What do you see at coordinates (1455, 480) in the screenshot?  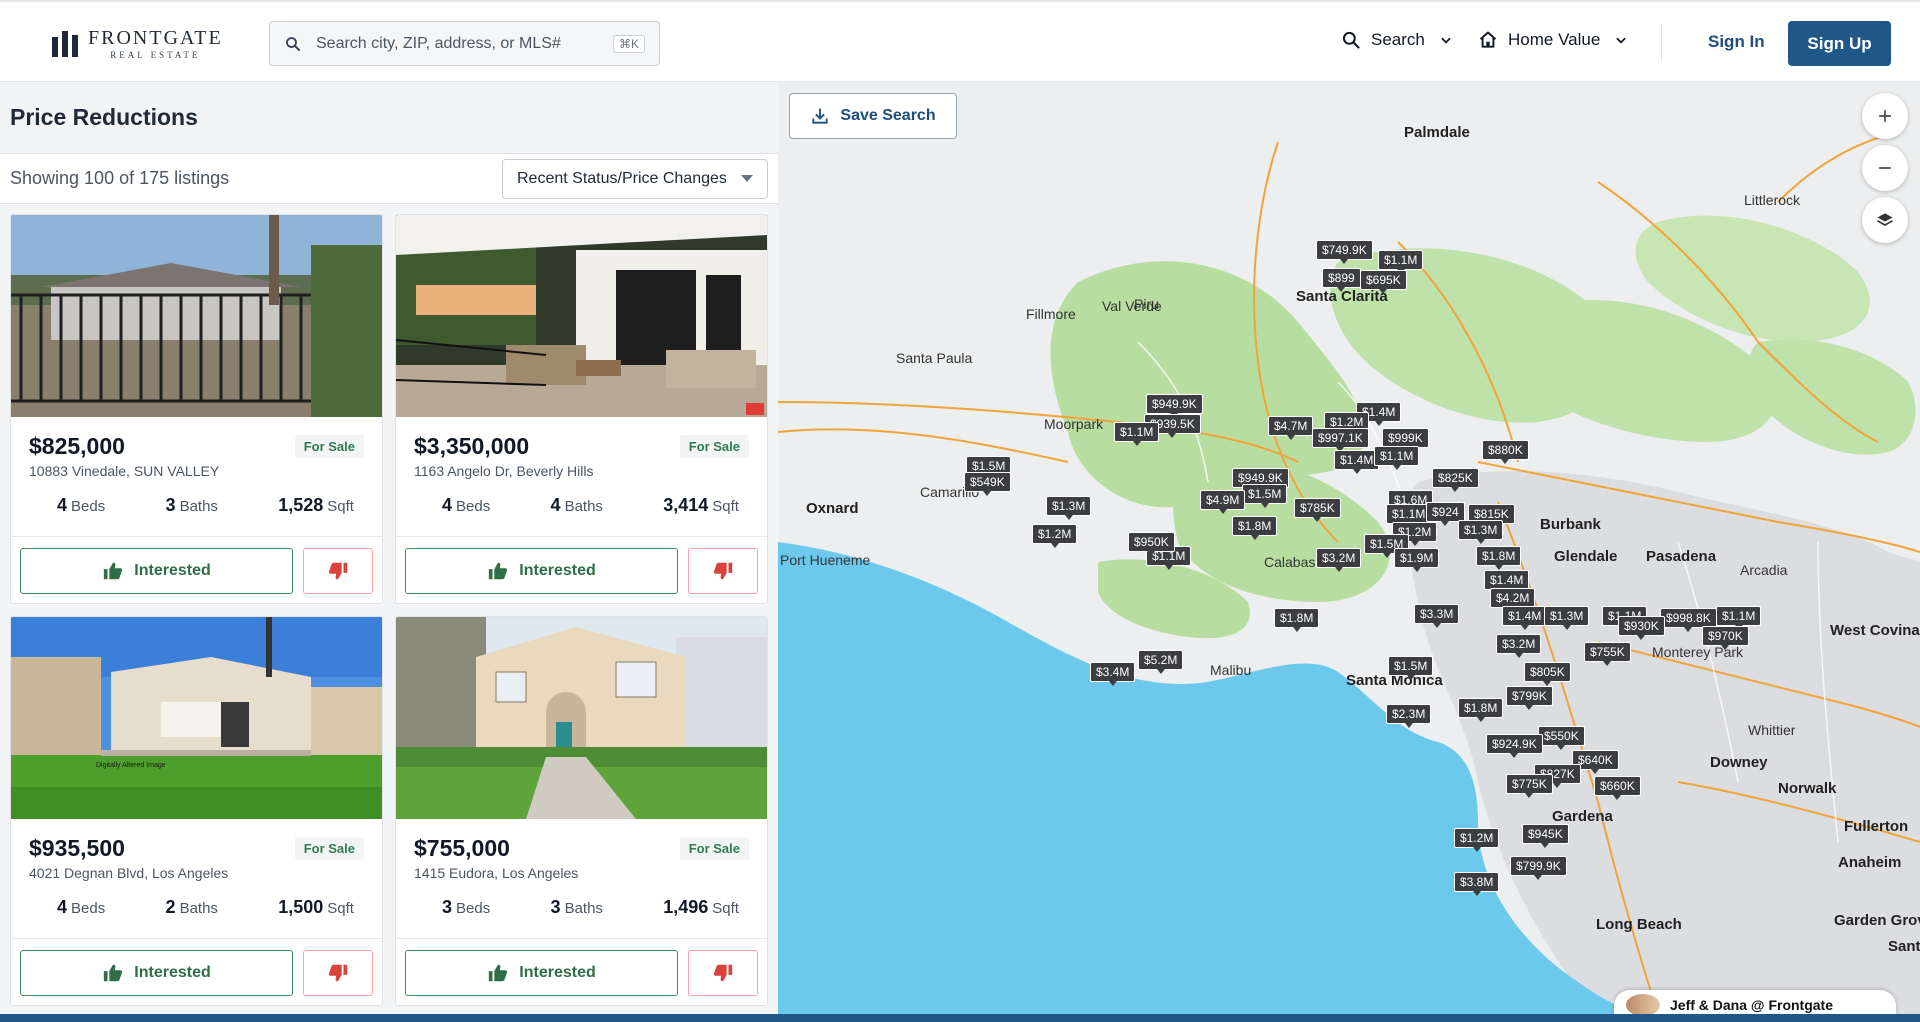 I see `map-price-pin: $825K` at bounding box center [1455, 480].